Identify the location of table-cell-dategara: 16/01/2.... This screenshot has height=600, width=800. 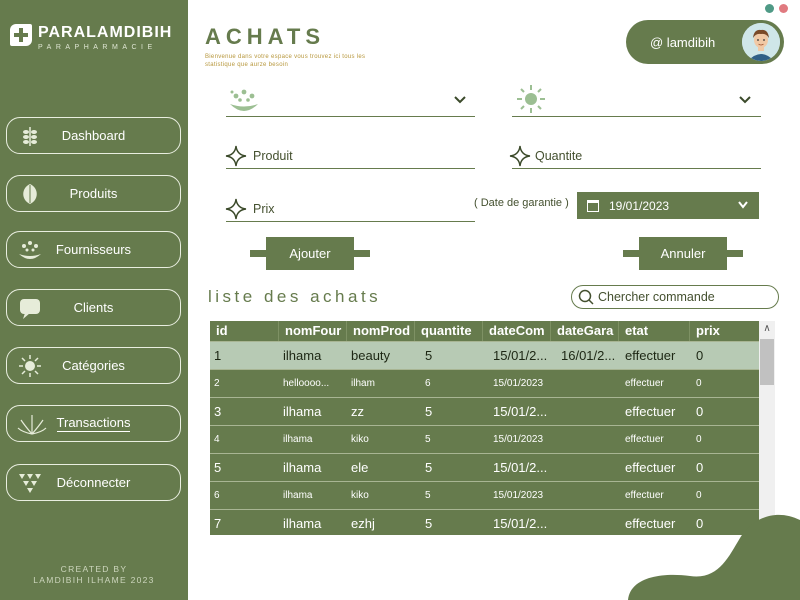
(588, 355).